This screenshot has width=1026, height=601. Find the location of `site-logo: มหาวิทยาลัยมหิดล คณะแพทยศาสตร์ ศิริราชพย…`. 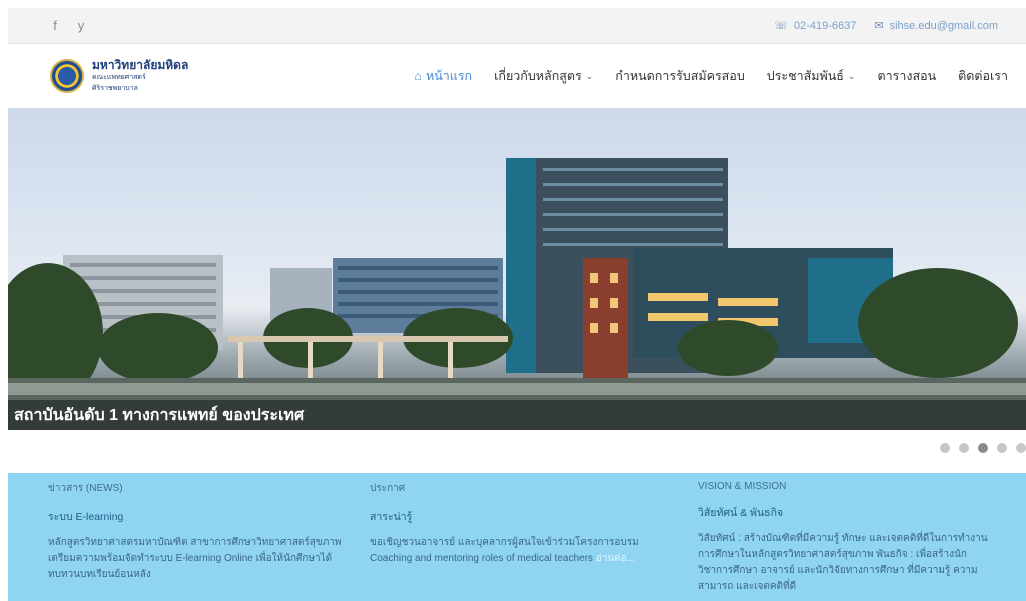

site-logo: มหาวิทยาลัยมหิดล คณะแพทยศาสตร์ ศิริราชพย… is located at coordinates (119, 76).